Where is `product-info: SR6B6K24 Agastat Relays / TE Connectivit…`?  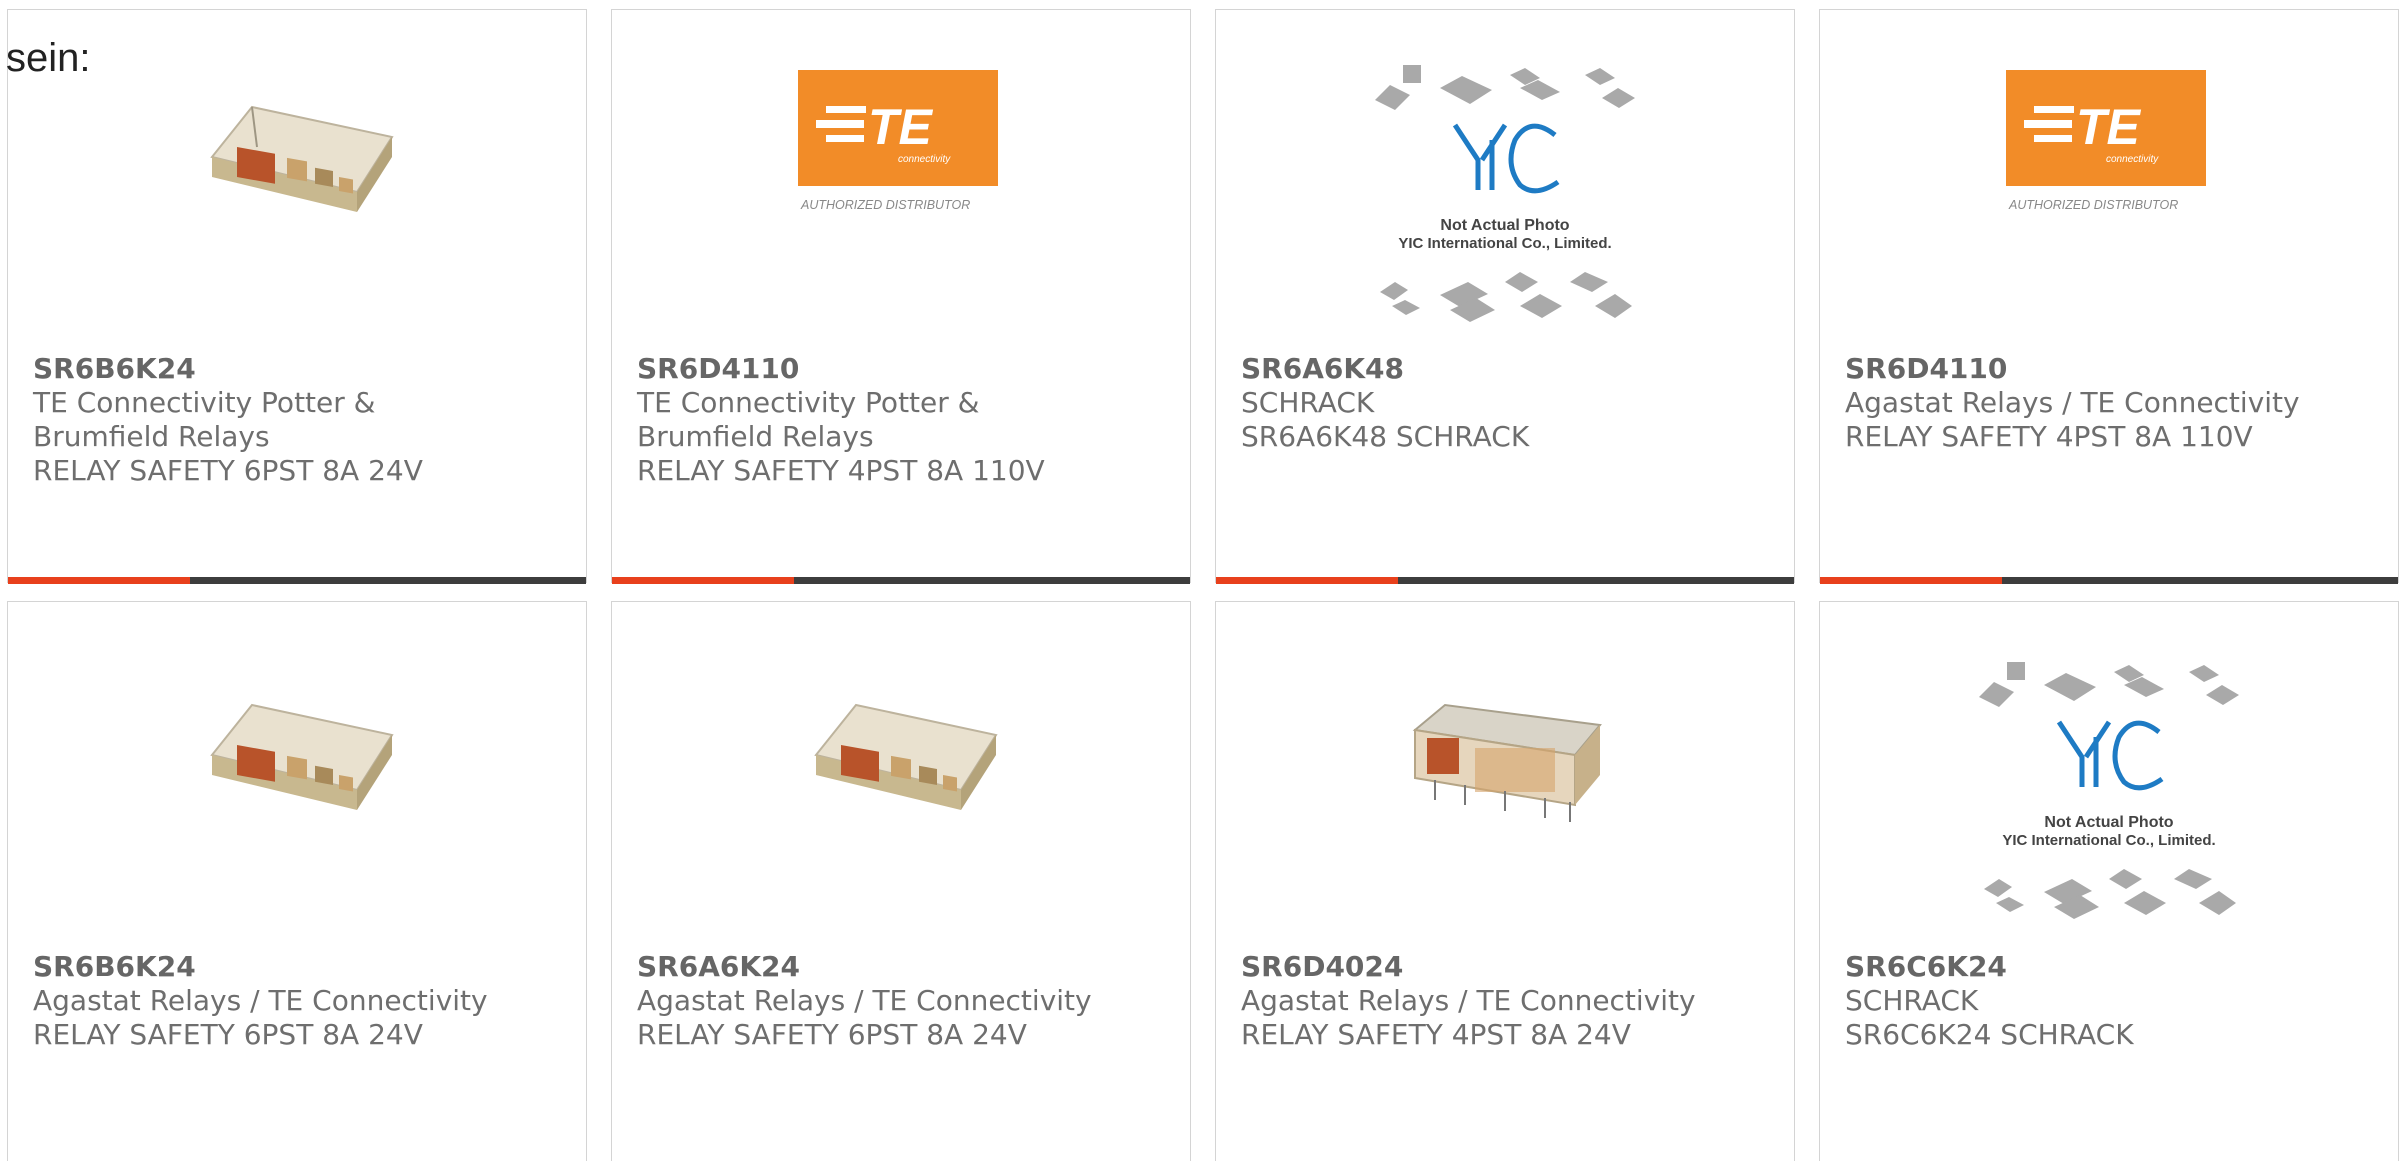
product-info: SR6B6K24 Agastat Relays / TE Connectivit… is located at coordinates (303, 1001).